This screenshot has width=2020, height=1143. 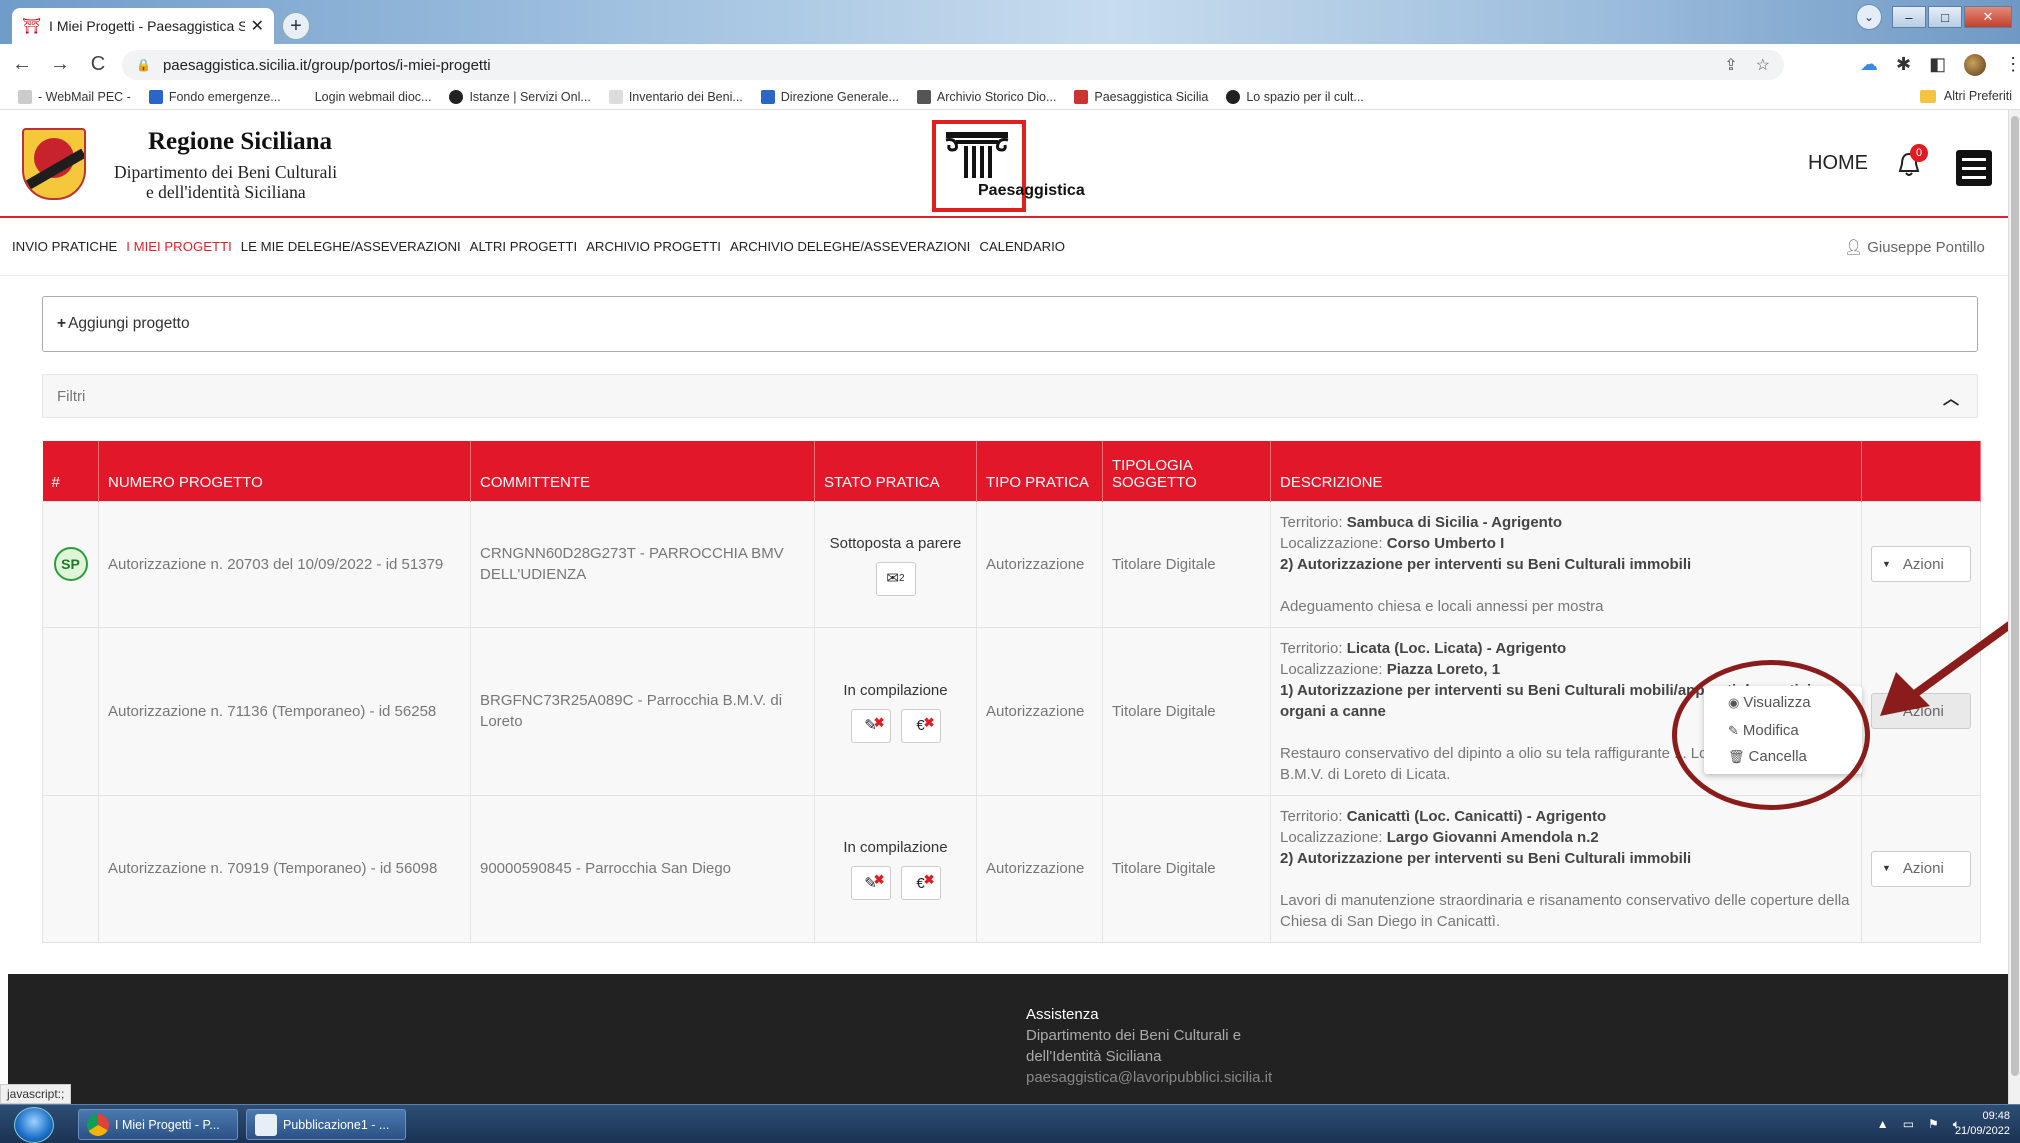 What do you see at coordinates (1982, 1124) in the screenshot?
I see `system-clock: 09:48 21/09/2022` at bounding box center [1982, 1124].